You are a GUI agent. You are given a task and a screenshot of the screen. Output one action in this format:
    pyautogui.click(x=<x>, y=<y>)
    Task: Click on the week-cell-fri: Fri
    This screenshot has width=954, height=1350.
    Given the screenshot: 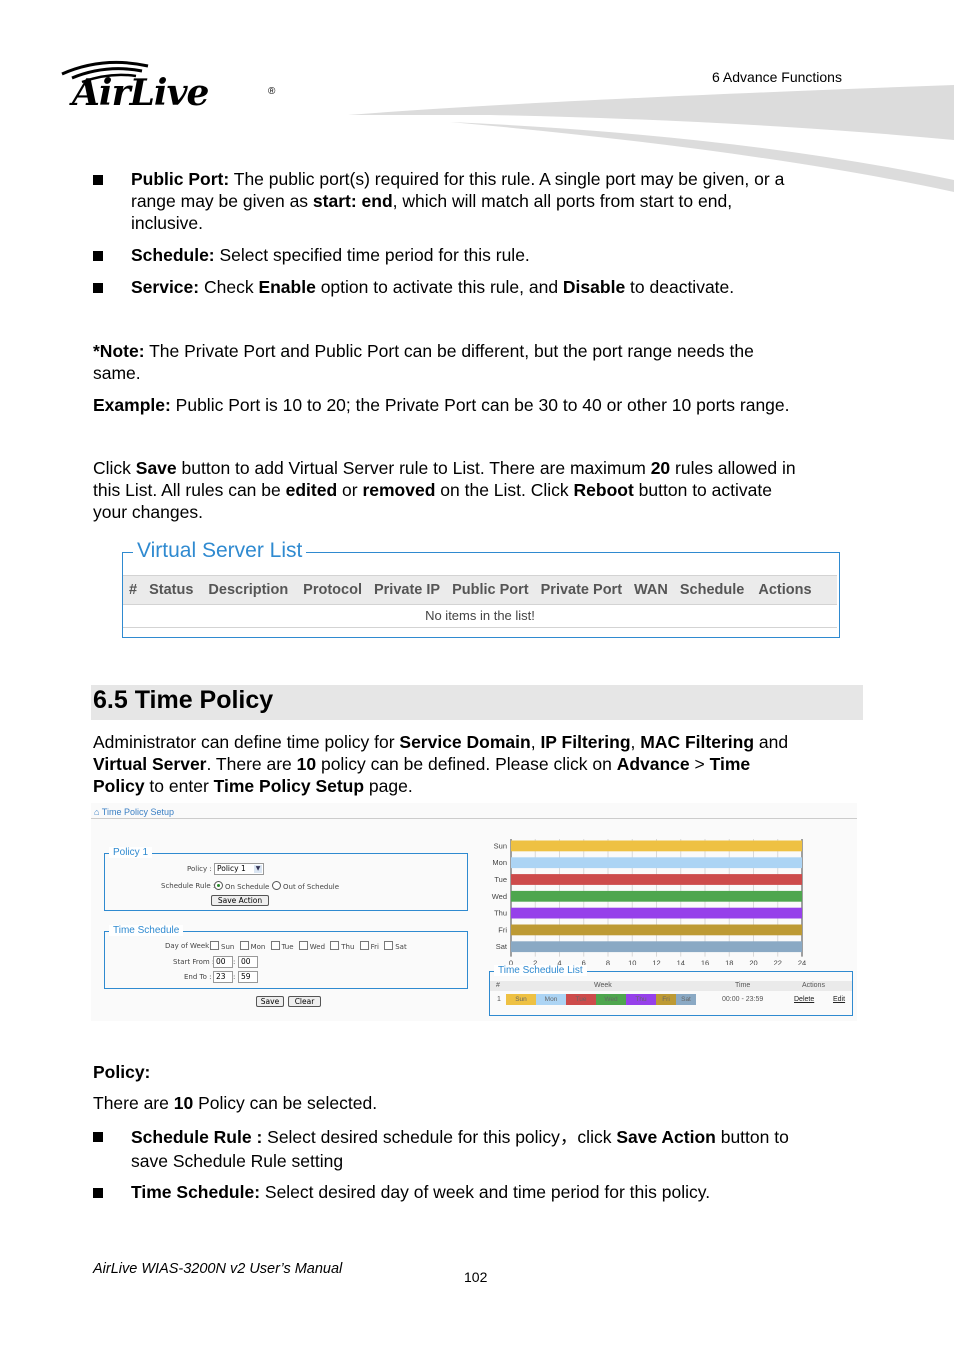 What is the action you would take?
    pyautogui.click(x=666, y=999)
    